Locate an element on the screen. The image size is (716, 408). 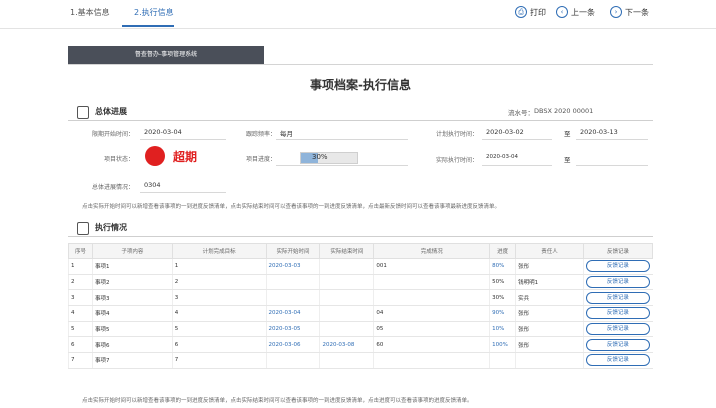
start-date-underline is located at coordinates (183, 139).